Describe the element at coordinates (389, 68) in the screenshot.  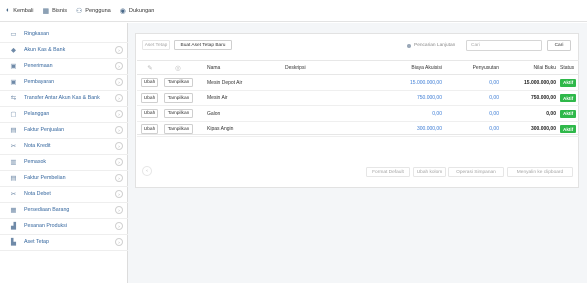
I see `column-header-acquisition-cost: Biaya Akuisisi` at that location.